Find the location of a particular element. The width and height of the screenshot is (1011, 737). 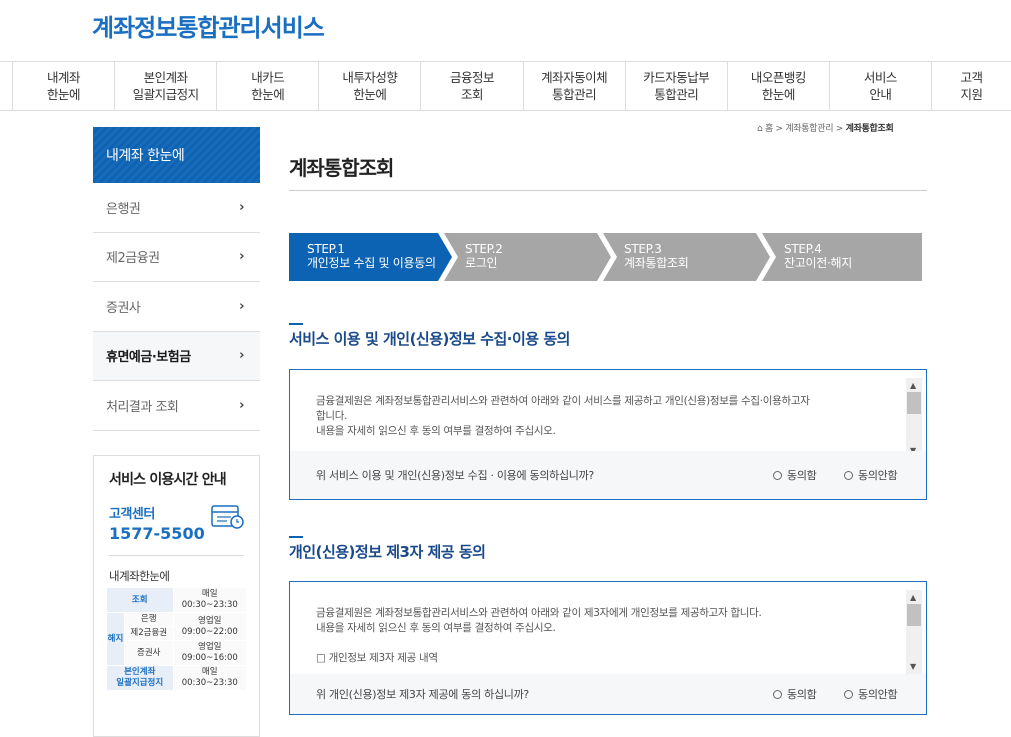

table-cell: 해지 is located at coordinates (115, 639).